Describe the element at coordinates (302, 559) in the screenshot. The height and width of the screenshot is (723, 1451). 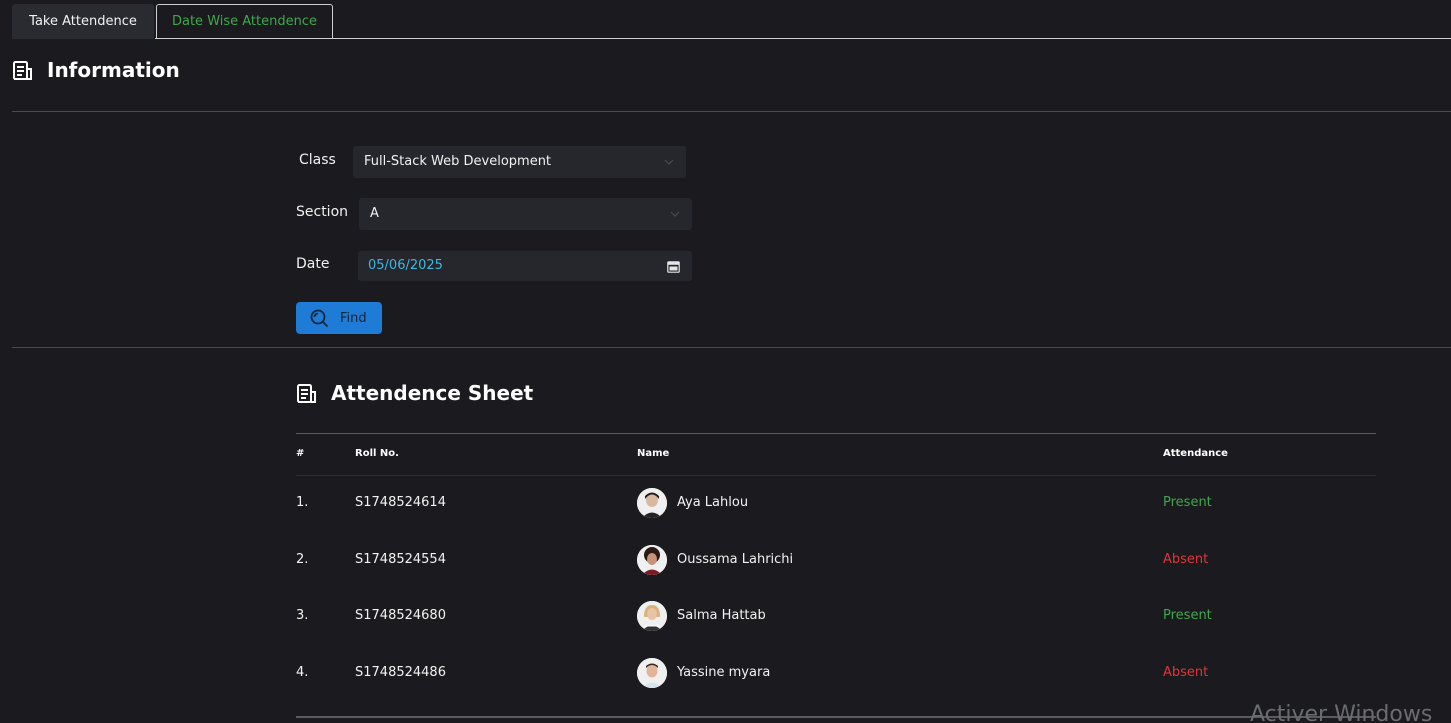
I see `row-number: 2.` at that location.